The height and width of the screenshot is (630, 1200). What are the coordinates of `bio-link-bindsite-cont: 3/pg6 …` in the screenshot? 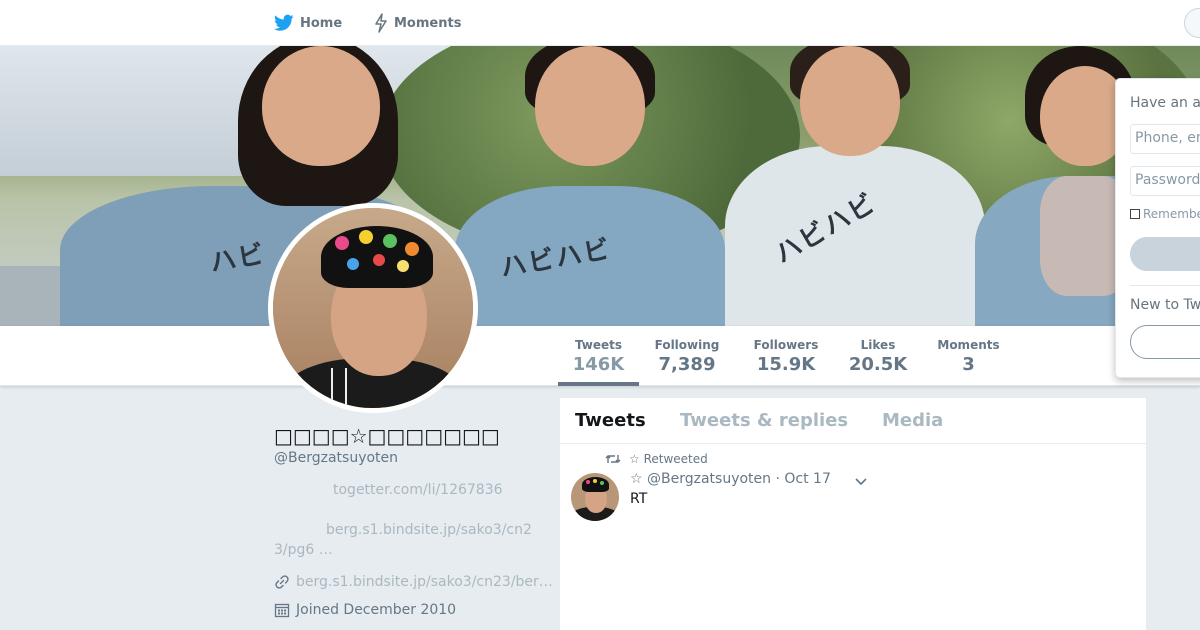 It's located at (303, 550).